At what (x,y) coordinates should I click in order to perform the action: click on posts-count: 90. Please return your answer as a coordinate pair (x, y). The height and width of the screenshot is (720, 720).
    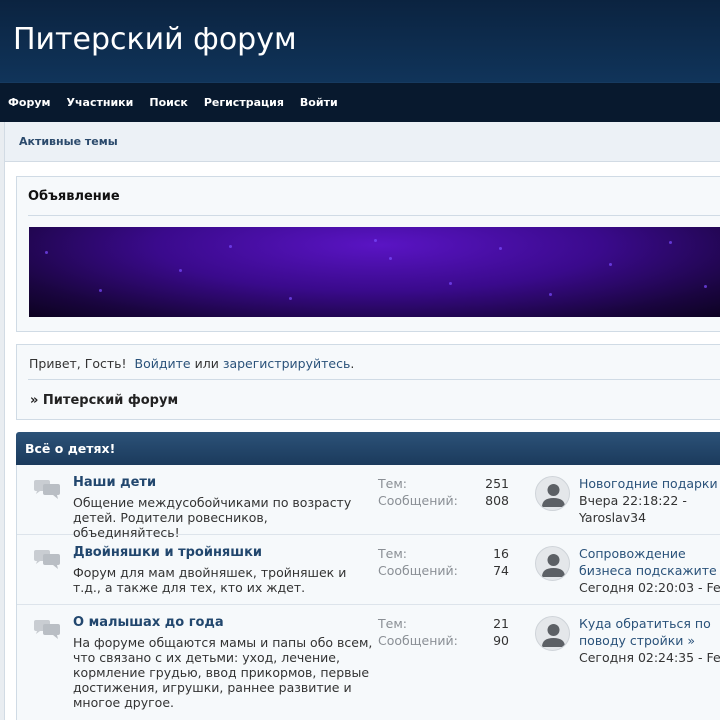
    Looking at the image, I should click on (501, 640).